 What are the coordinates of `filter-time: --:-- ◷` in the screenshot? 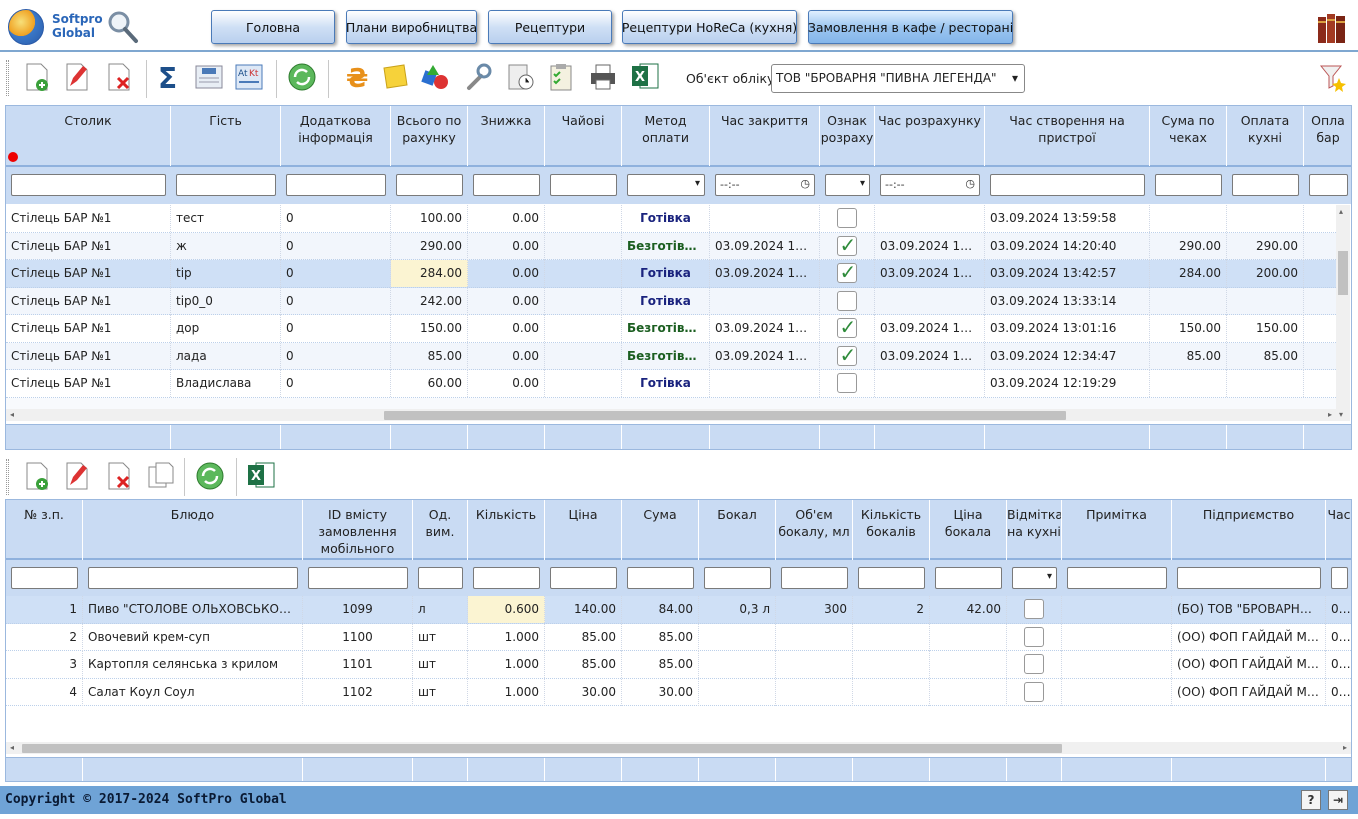 It's located at (765, 185).